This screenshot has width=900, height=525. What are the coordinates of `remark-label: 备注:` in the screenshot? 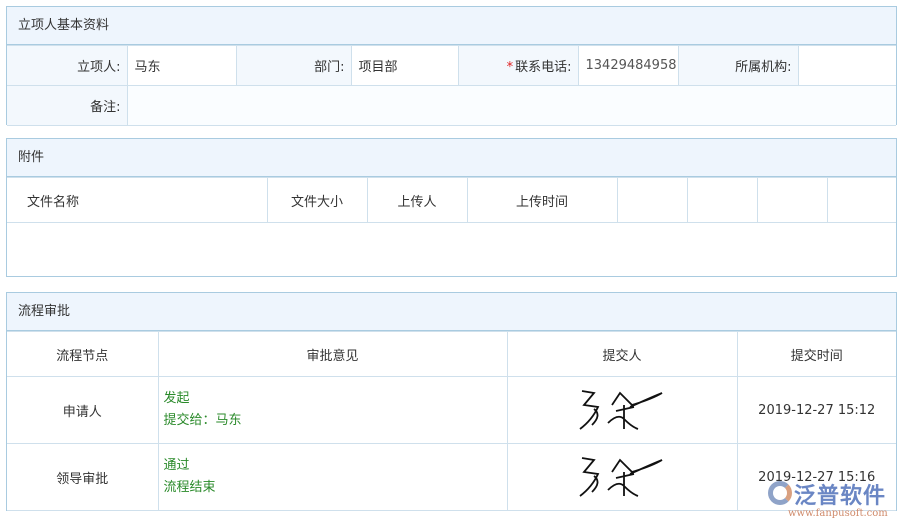 It's located at (67, 105).